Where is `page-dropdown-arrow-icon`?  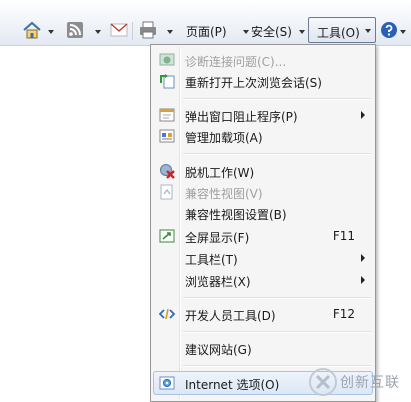 page-dropdown-arrow-icon is located at coordinates (246, 32).